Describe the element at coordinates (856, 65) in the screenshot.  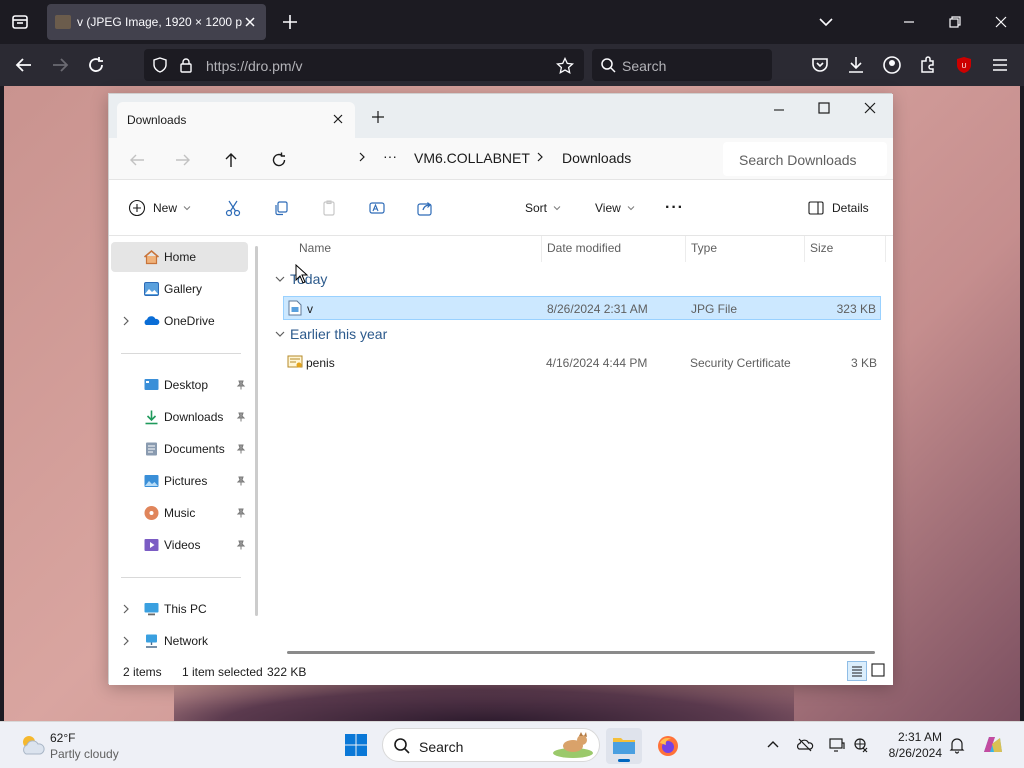
I see `download-icon` at that location.